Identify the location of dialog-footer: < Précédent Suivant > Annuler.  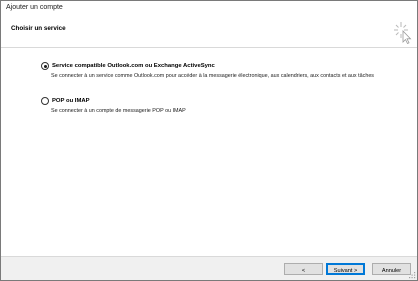
(209, 268).